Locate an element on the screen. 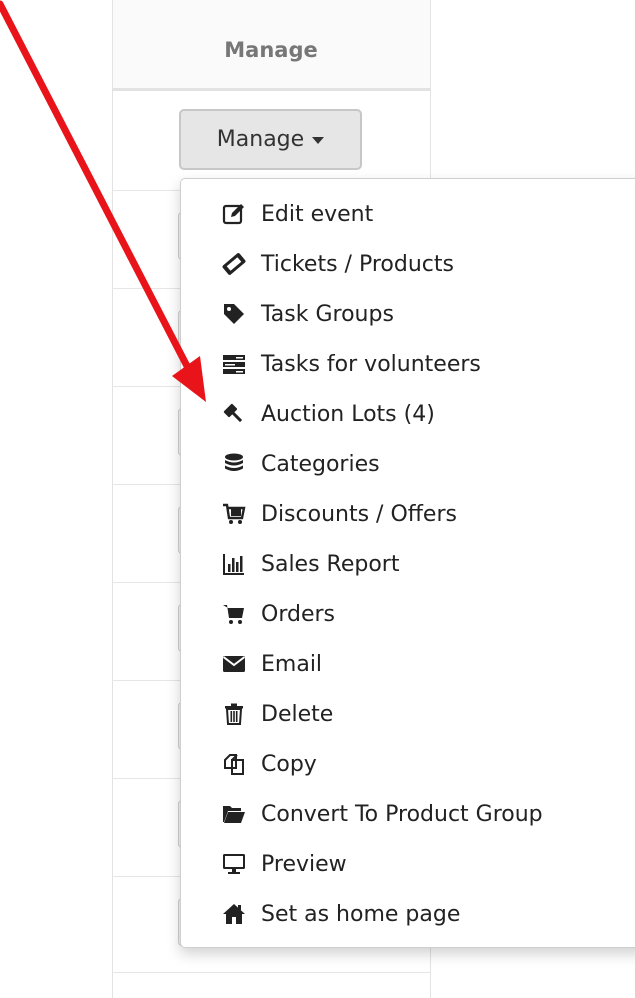  caret-down-icon is located at coordinates (318, 140).